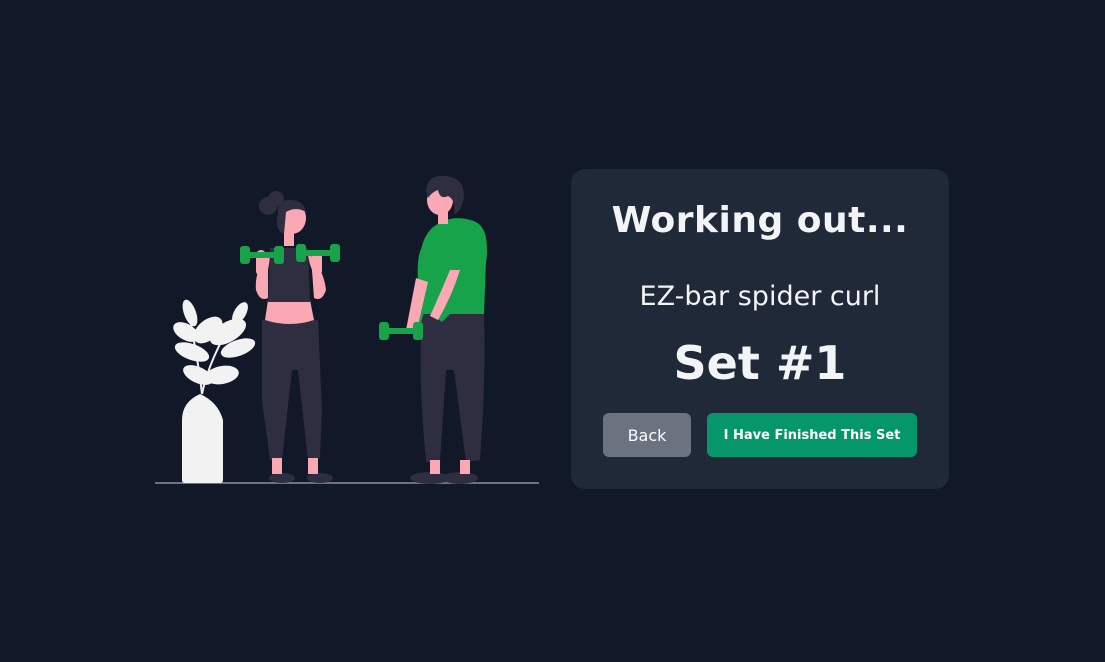 Image resolution: width=1105 pixels, height=662 pixels. What do you see at coordinates (647, 435) in the screenshot?
I see `back-button: Back` at bounding box center [647, 435].